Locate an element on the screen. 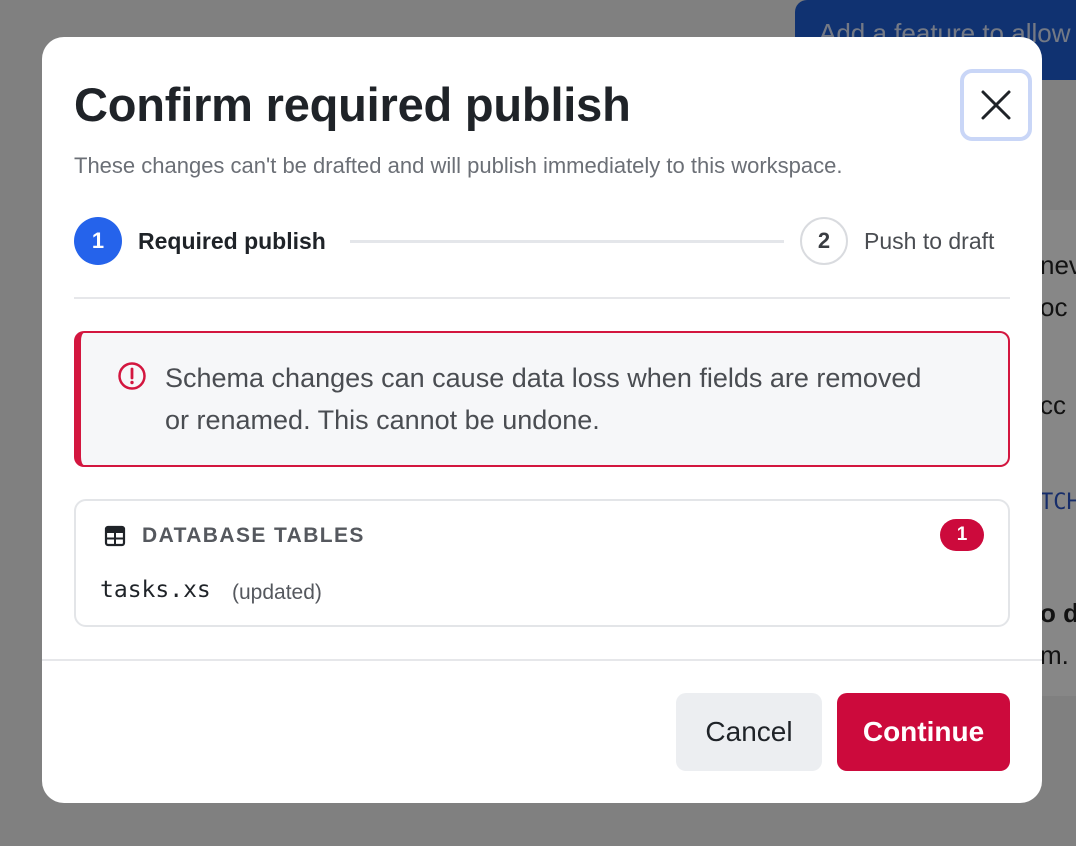  alert-circle-icon is located at coordinates (132, 376).